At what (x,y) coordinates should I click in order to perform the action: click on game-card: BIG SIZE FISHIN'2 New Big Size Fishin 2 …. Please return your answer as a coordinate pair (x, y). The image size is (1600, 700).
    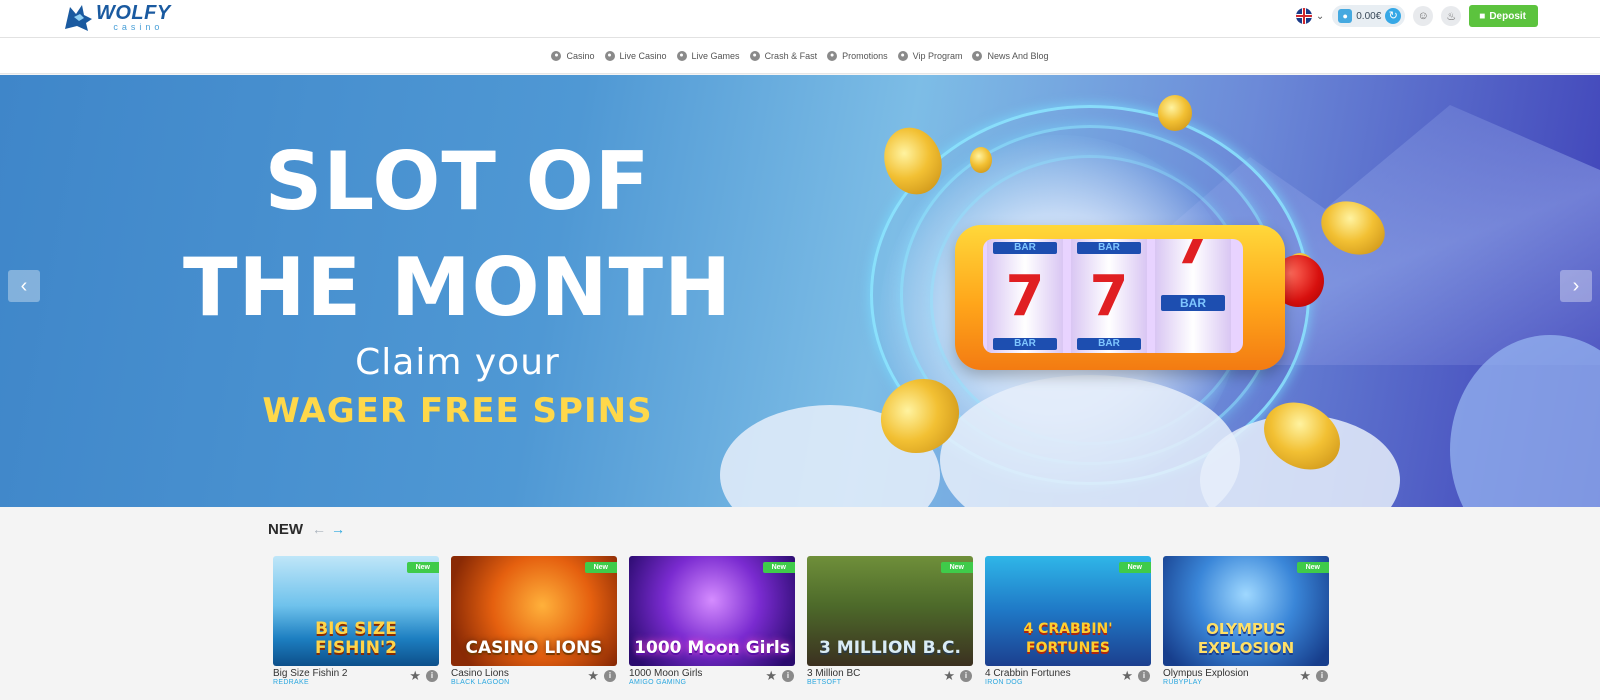
    Looking at the image, I should click on (356, 621).